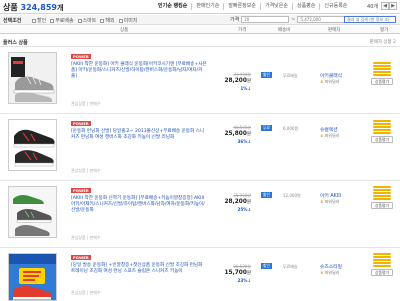 The height and width of the screenshot is (301, 400). I want to click on column-price: 가격, so click(242, 30).